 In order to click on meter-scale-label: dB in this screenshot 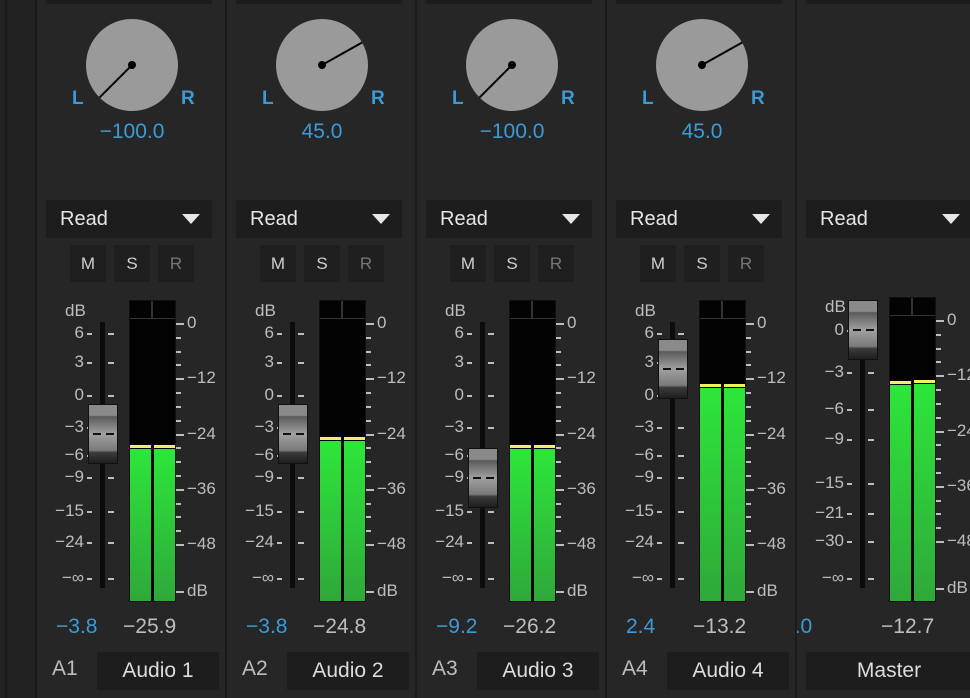, I will do `click(197, 590)`.